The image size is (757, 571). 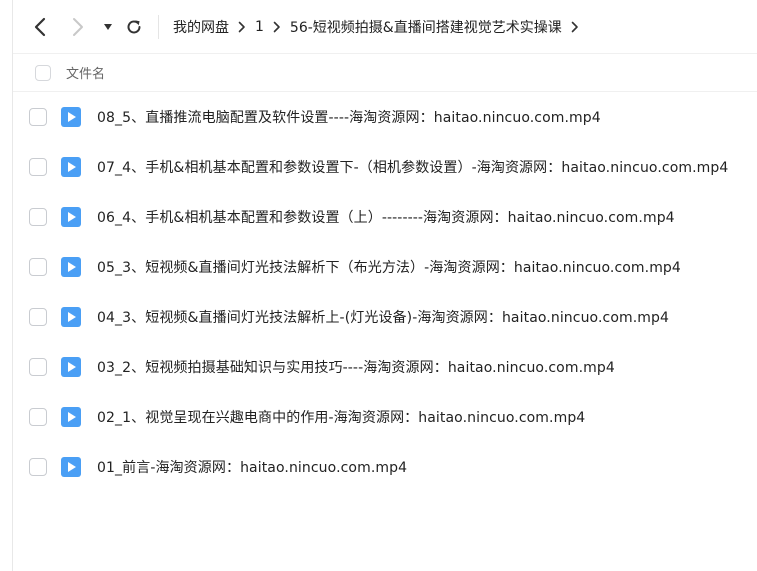 I want to click on back-button, so click(x=40, y=27).